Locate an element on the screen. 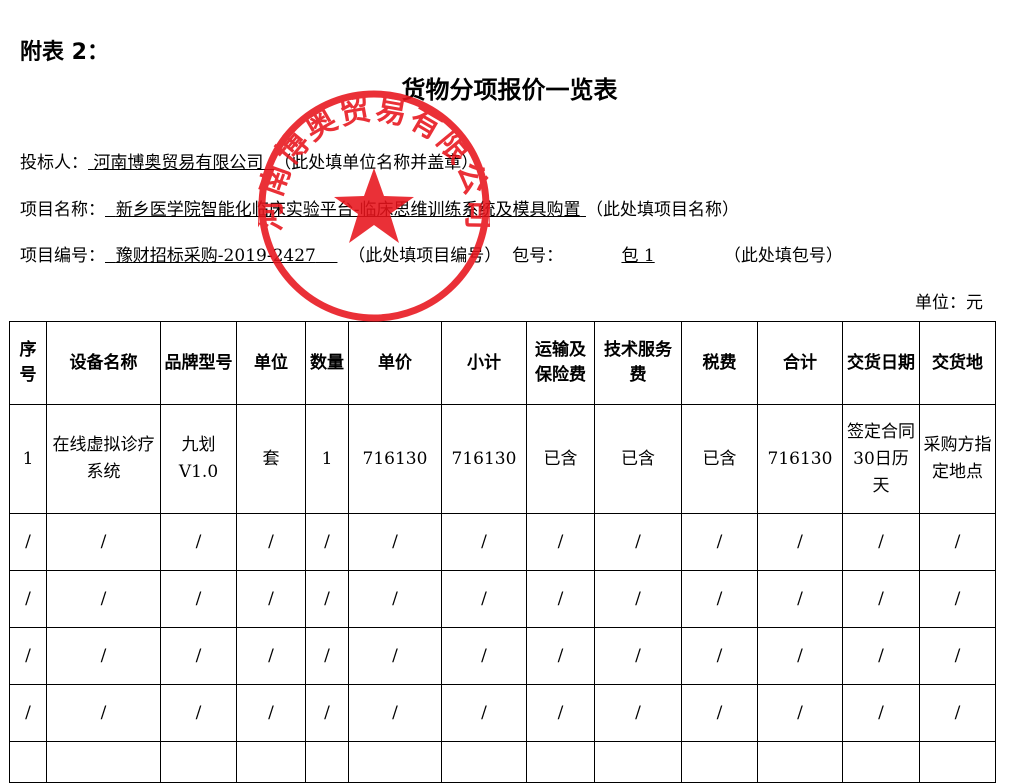 This screenshot has width=1019, height=783. seal-star-icon is located at coordinates (374, 205).